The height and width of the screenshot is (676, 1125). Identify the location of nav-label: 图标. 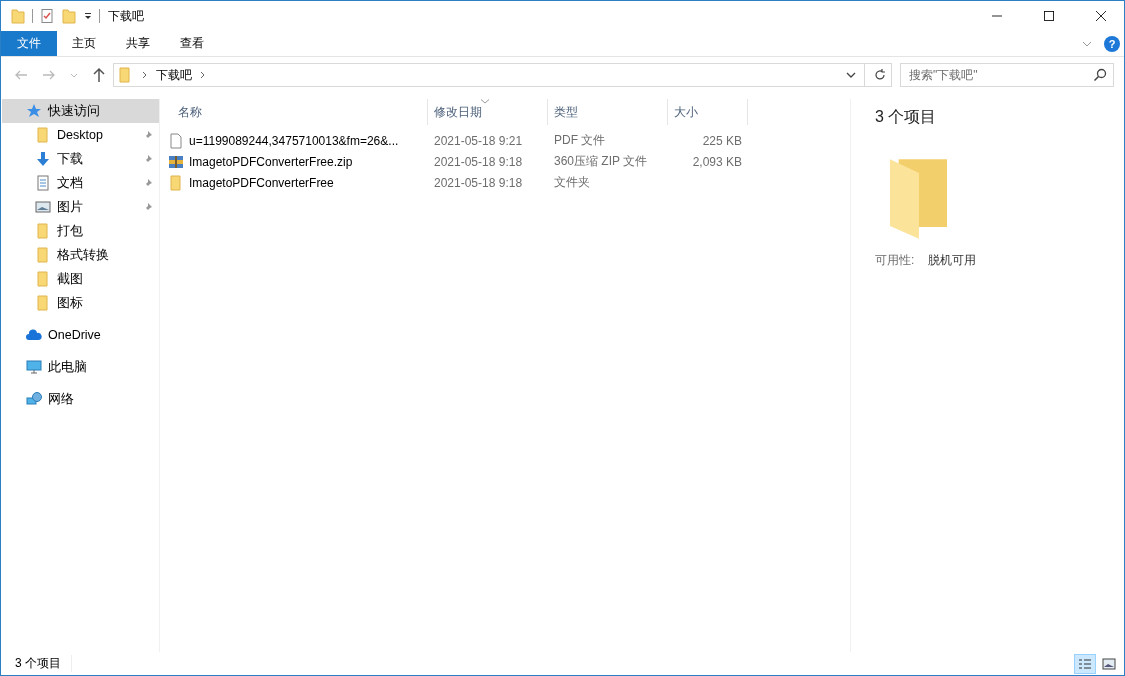
(70, 303).